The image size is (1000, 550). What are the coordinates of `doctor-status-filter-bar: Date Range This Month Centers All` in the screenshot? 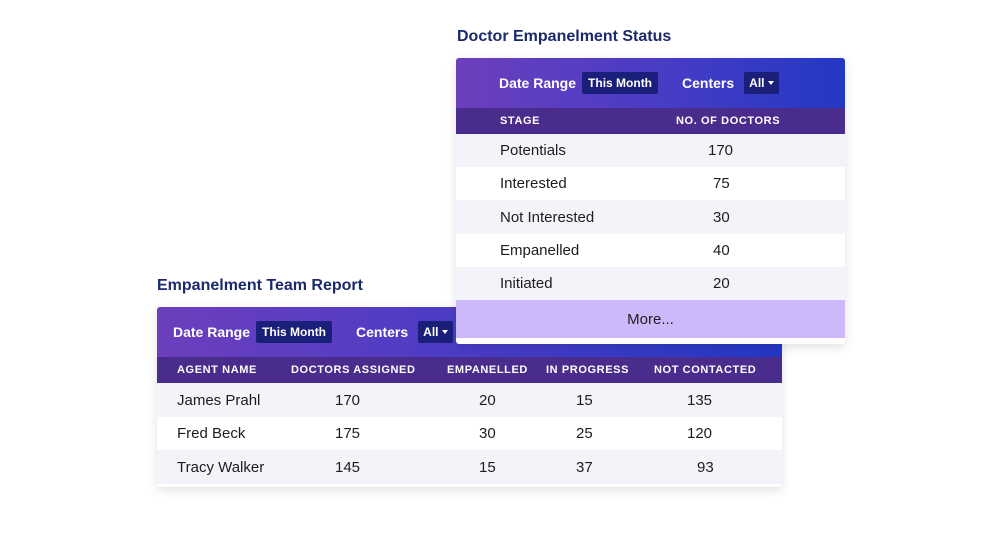 It's located at (650, 83).